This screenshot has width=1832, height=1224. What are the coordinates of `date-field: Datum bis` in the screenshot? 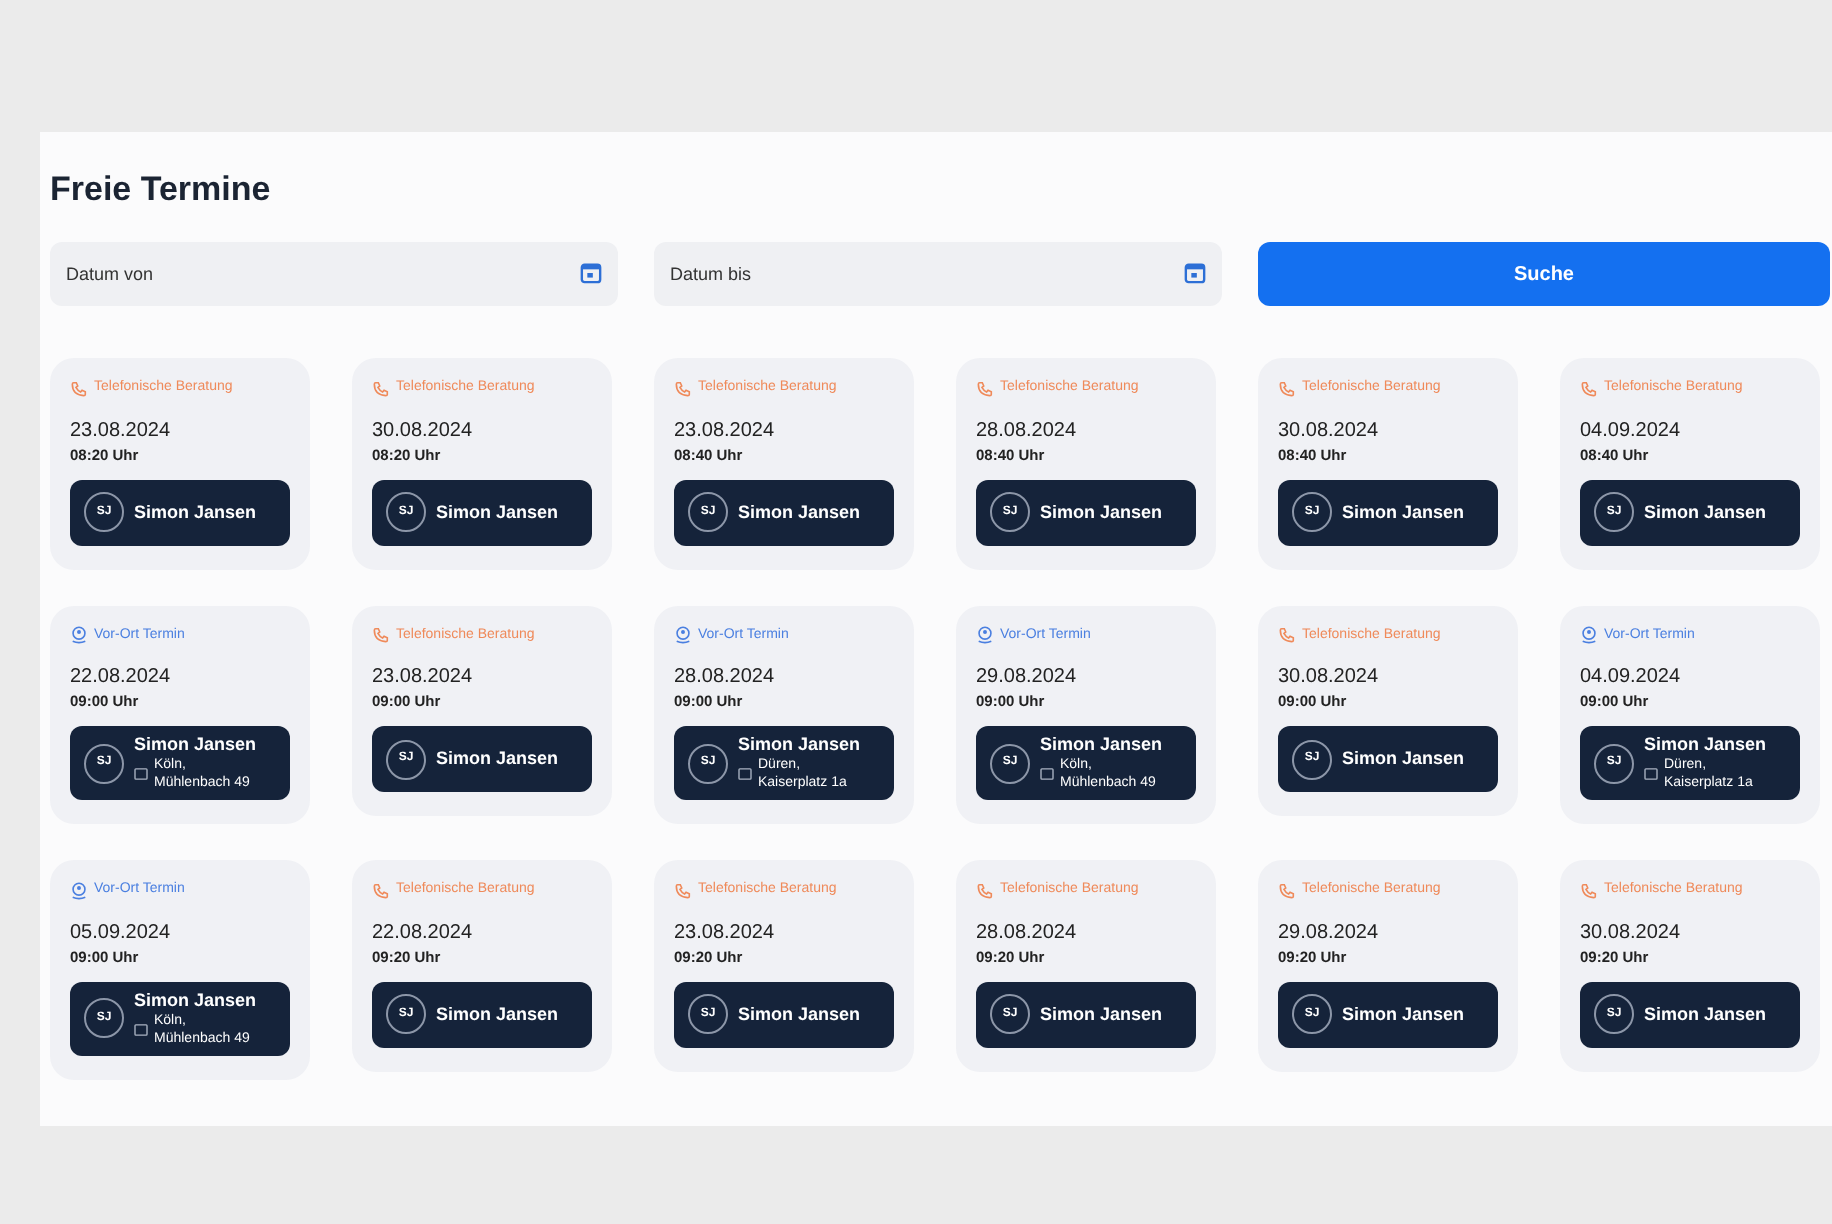 It's located at (938, 274).